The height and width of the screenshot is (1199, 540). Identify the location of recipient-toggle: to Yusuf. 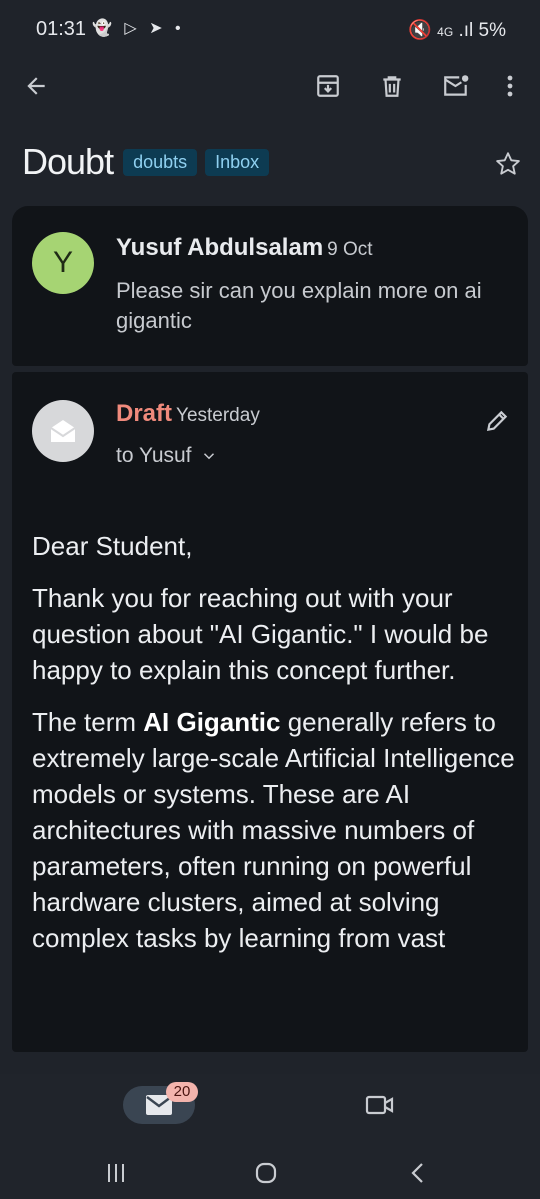
(167, 456).